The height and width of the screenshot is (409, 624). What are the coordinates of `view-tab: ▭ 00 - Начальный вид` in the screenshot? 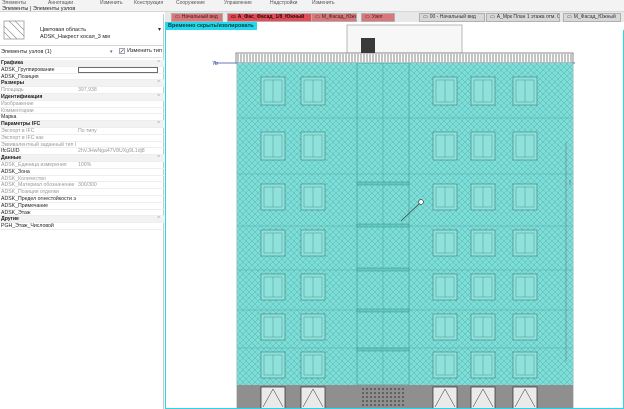 It's located at (452, 17).